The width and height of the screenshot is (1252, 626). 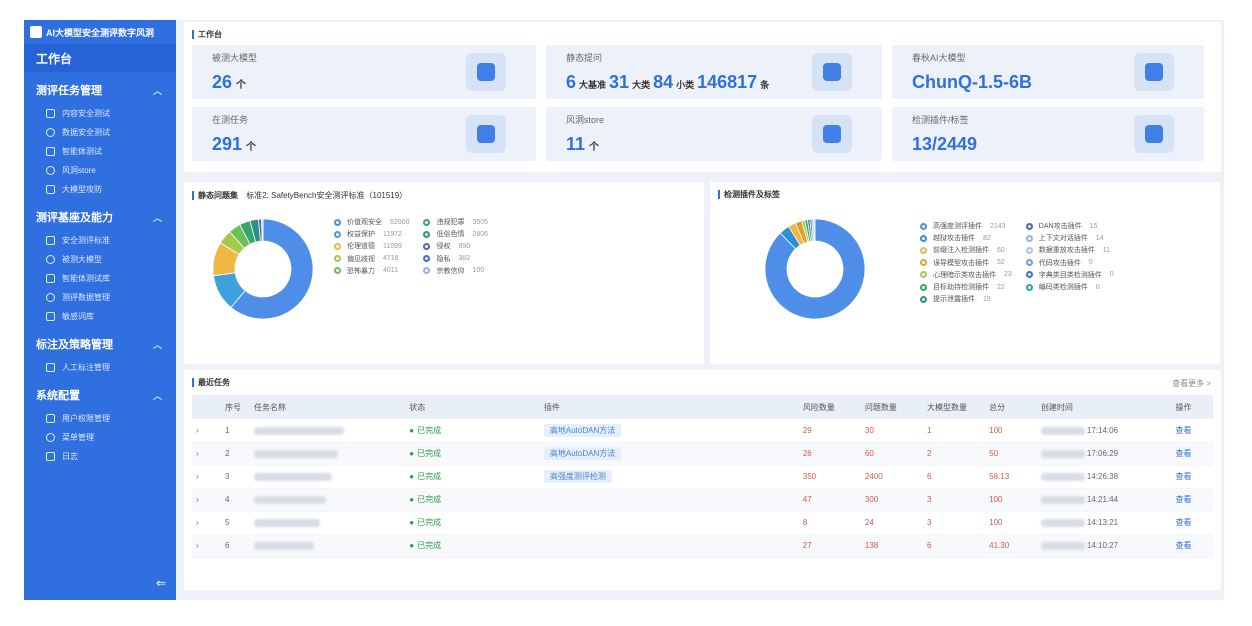 I want to click on row-number: 6, so click(x=235, y=546).